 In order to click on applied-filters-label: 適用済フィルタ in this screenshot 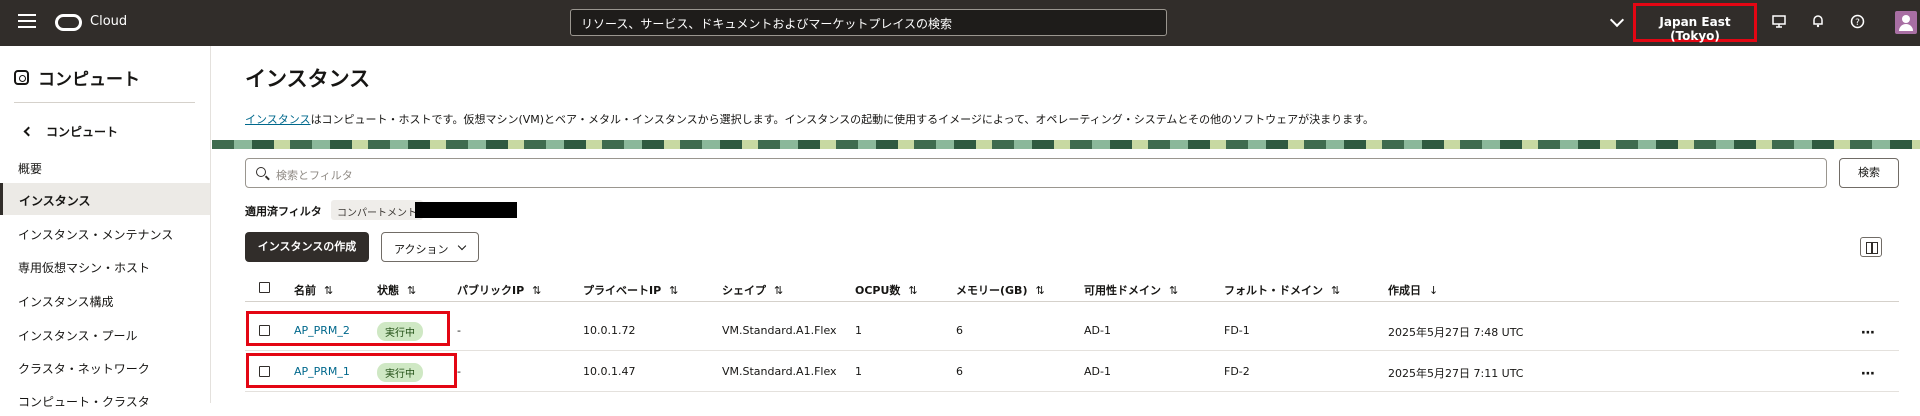, I will do `click(283, 211)`.